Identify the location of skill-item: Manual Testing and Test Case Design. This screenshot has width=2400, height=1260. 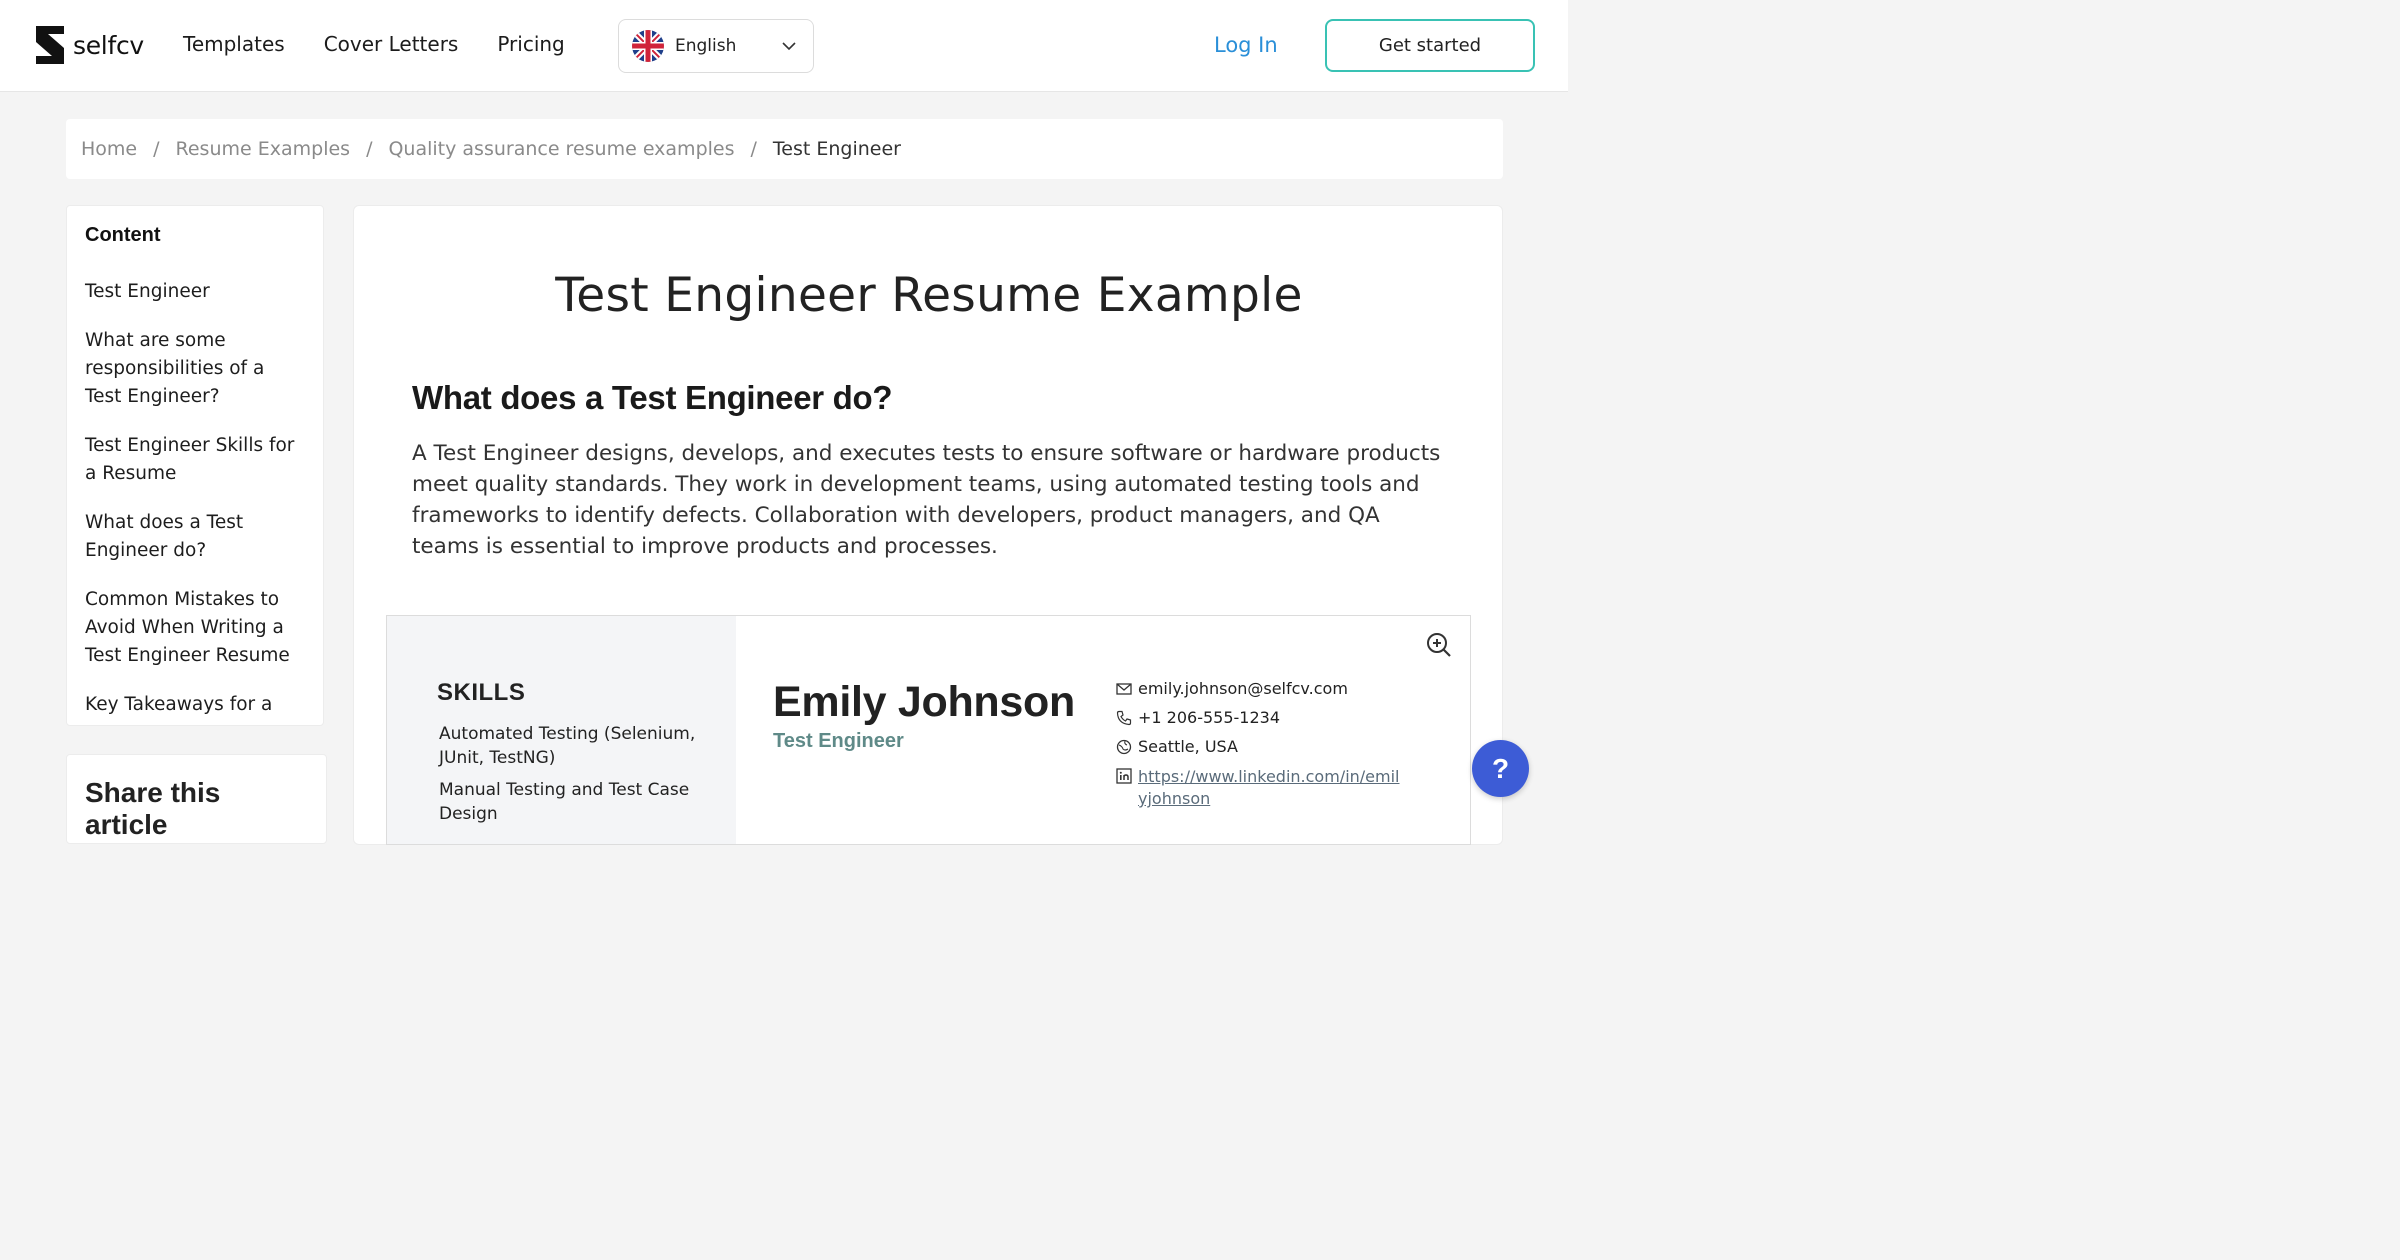
(564, 802).